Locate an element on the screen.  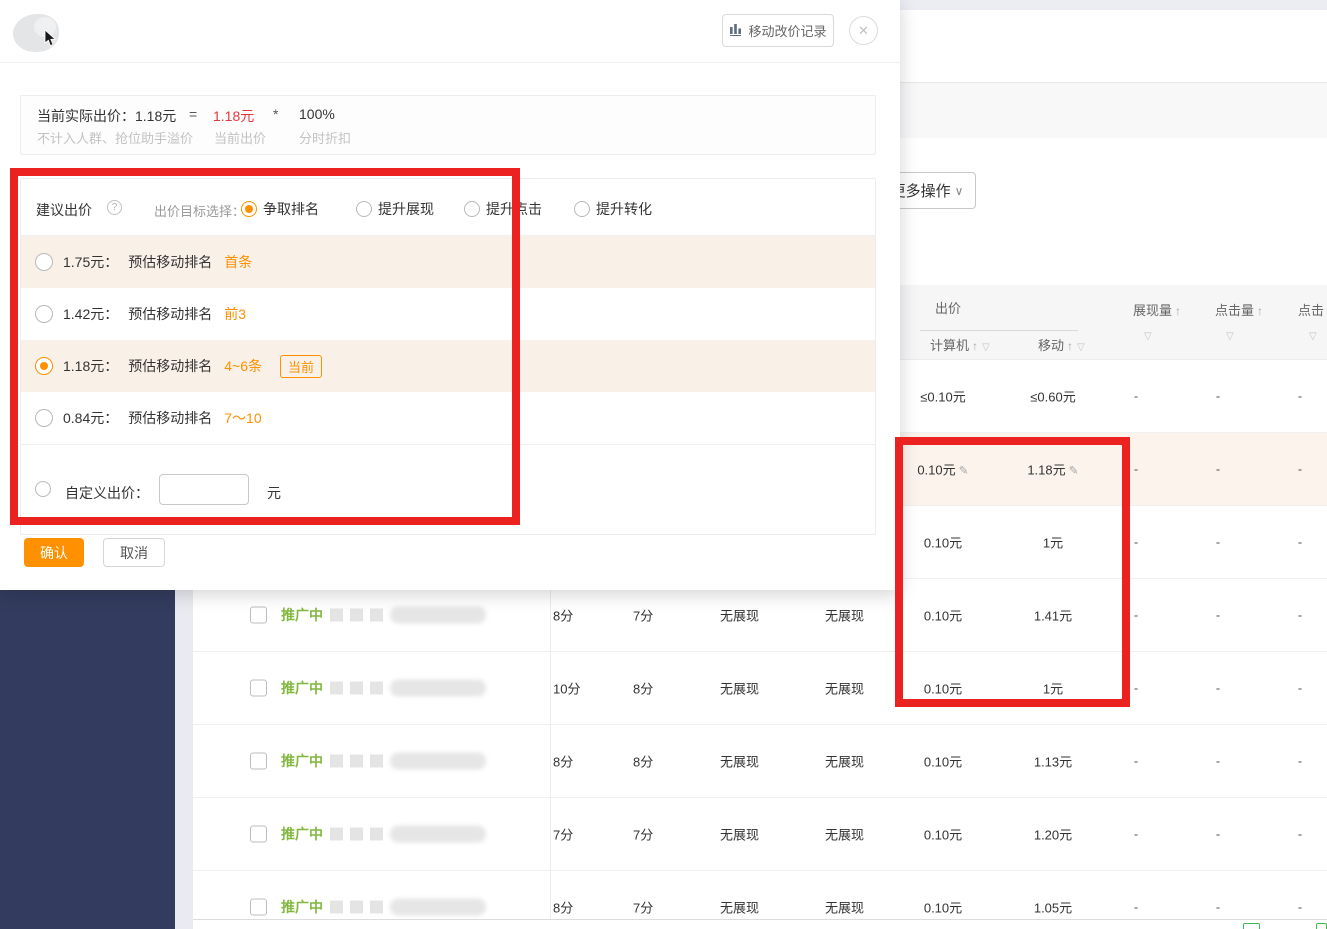
confirm-button: 确认 is located at coordinates (54, 552).